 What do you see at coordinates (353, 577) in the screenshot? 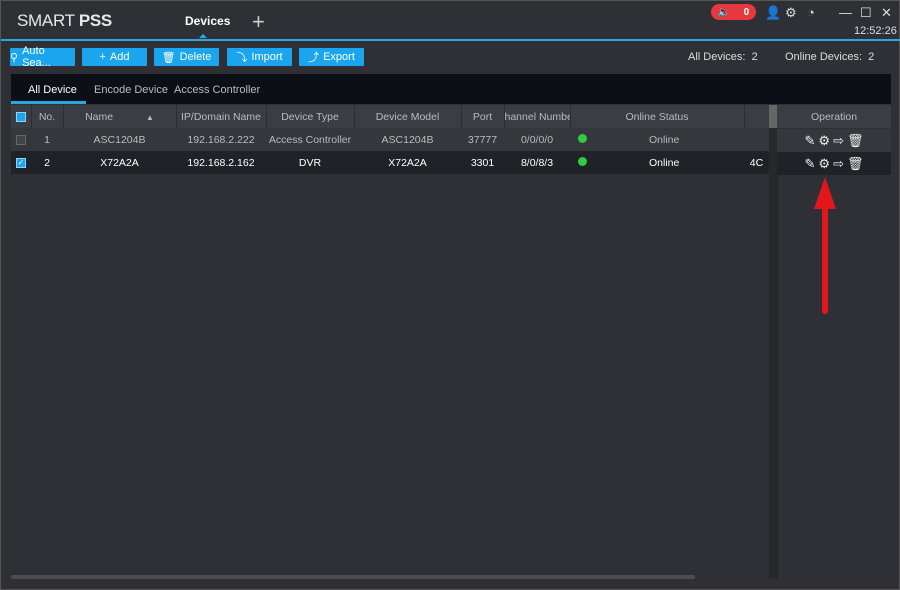
I see `horizontal-scrollbar` at bounding box center [353, 577].